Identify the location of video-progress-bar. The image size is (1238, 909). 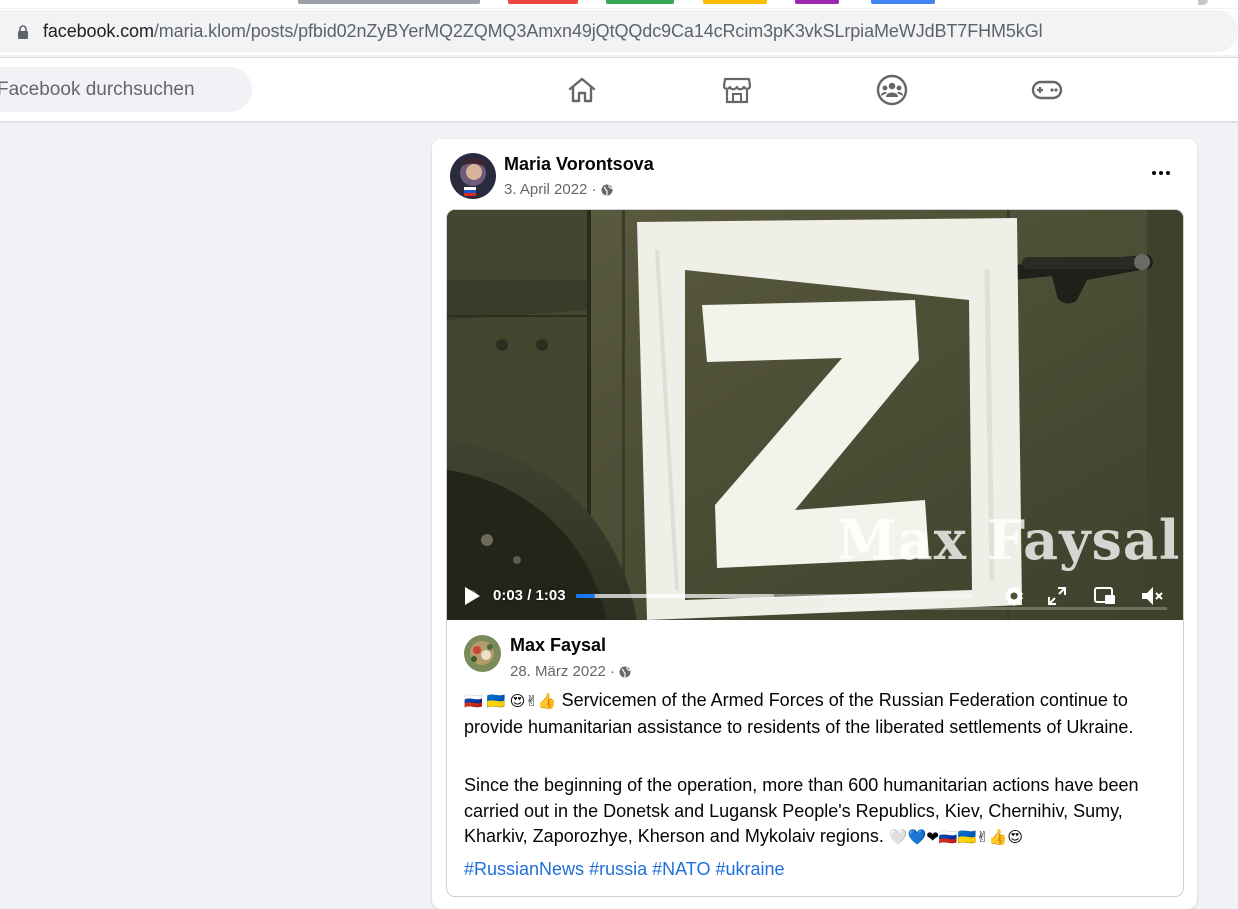
(774, 596).